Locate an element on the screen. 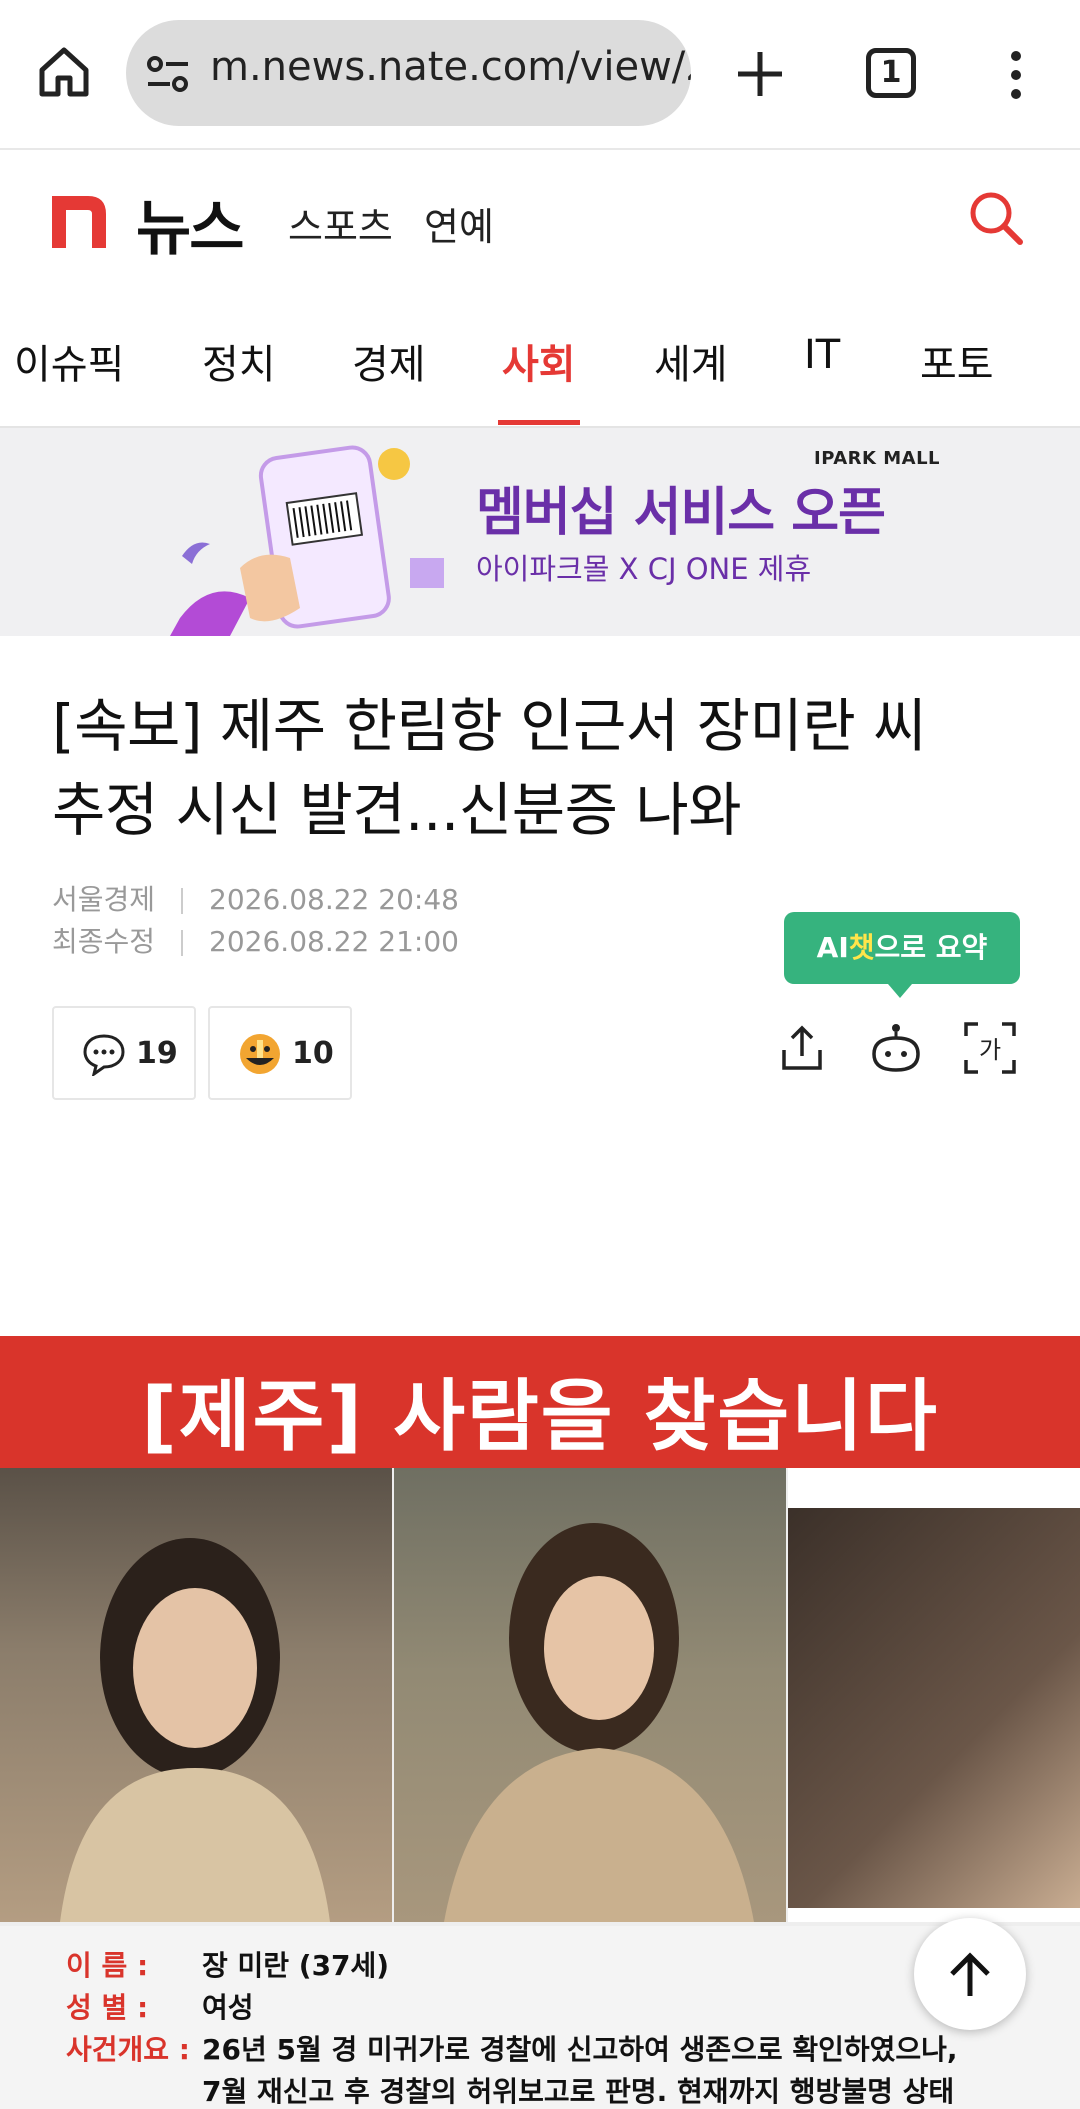 Image resolution: width=1080 pixels, height=2109 pixels. plus-icon is located at coordinates (760, 74).